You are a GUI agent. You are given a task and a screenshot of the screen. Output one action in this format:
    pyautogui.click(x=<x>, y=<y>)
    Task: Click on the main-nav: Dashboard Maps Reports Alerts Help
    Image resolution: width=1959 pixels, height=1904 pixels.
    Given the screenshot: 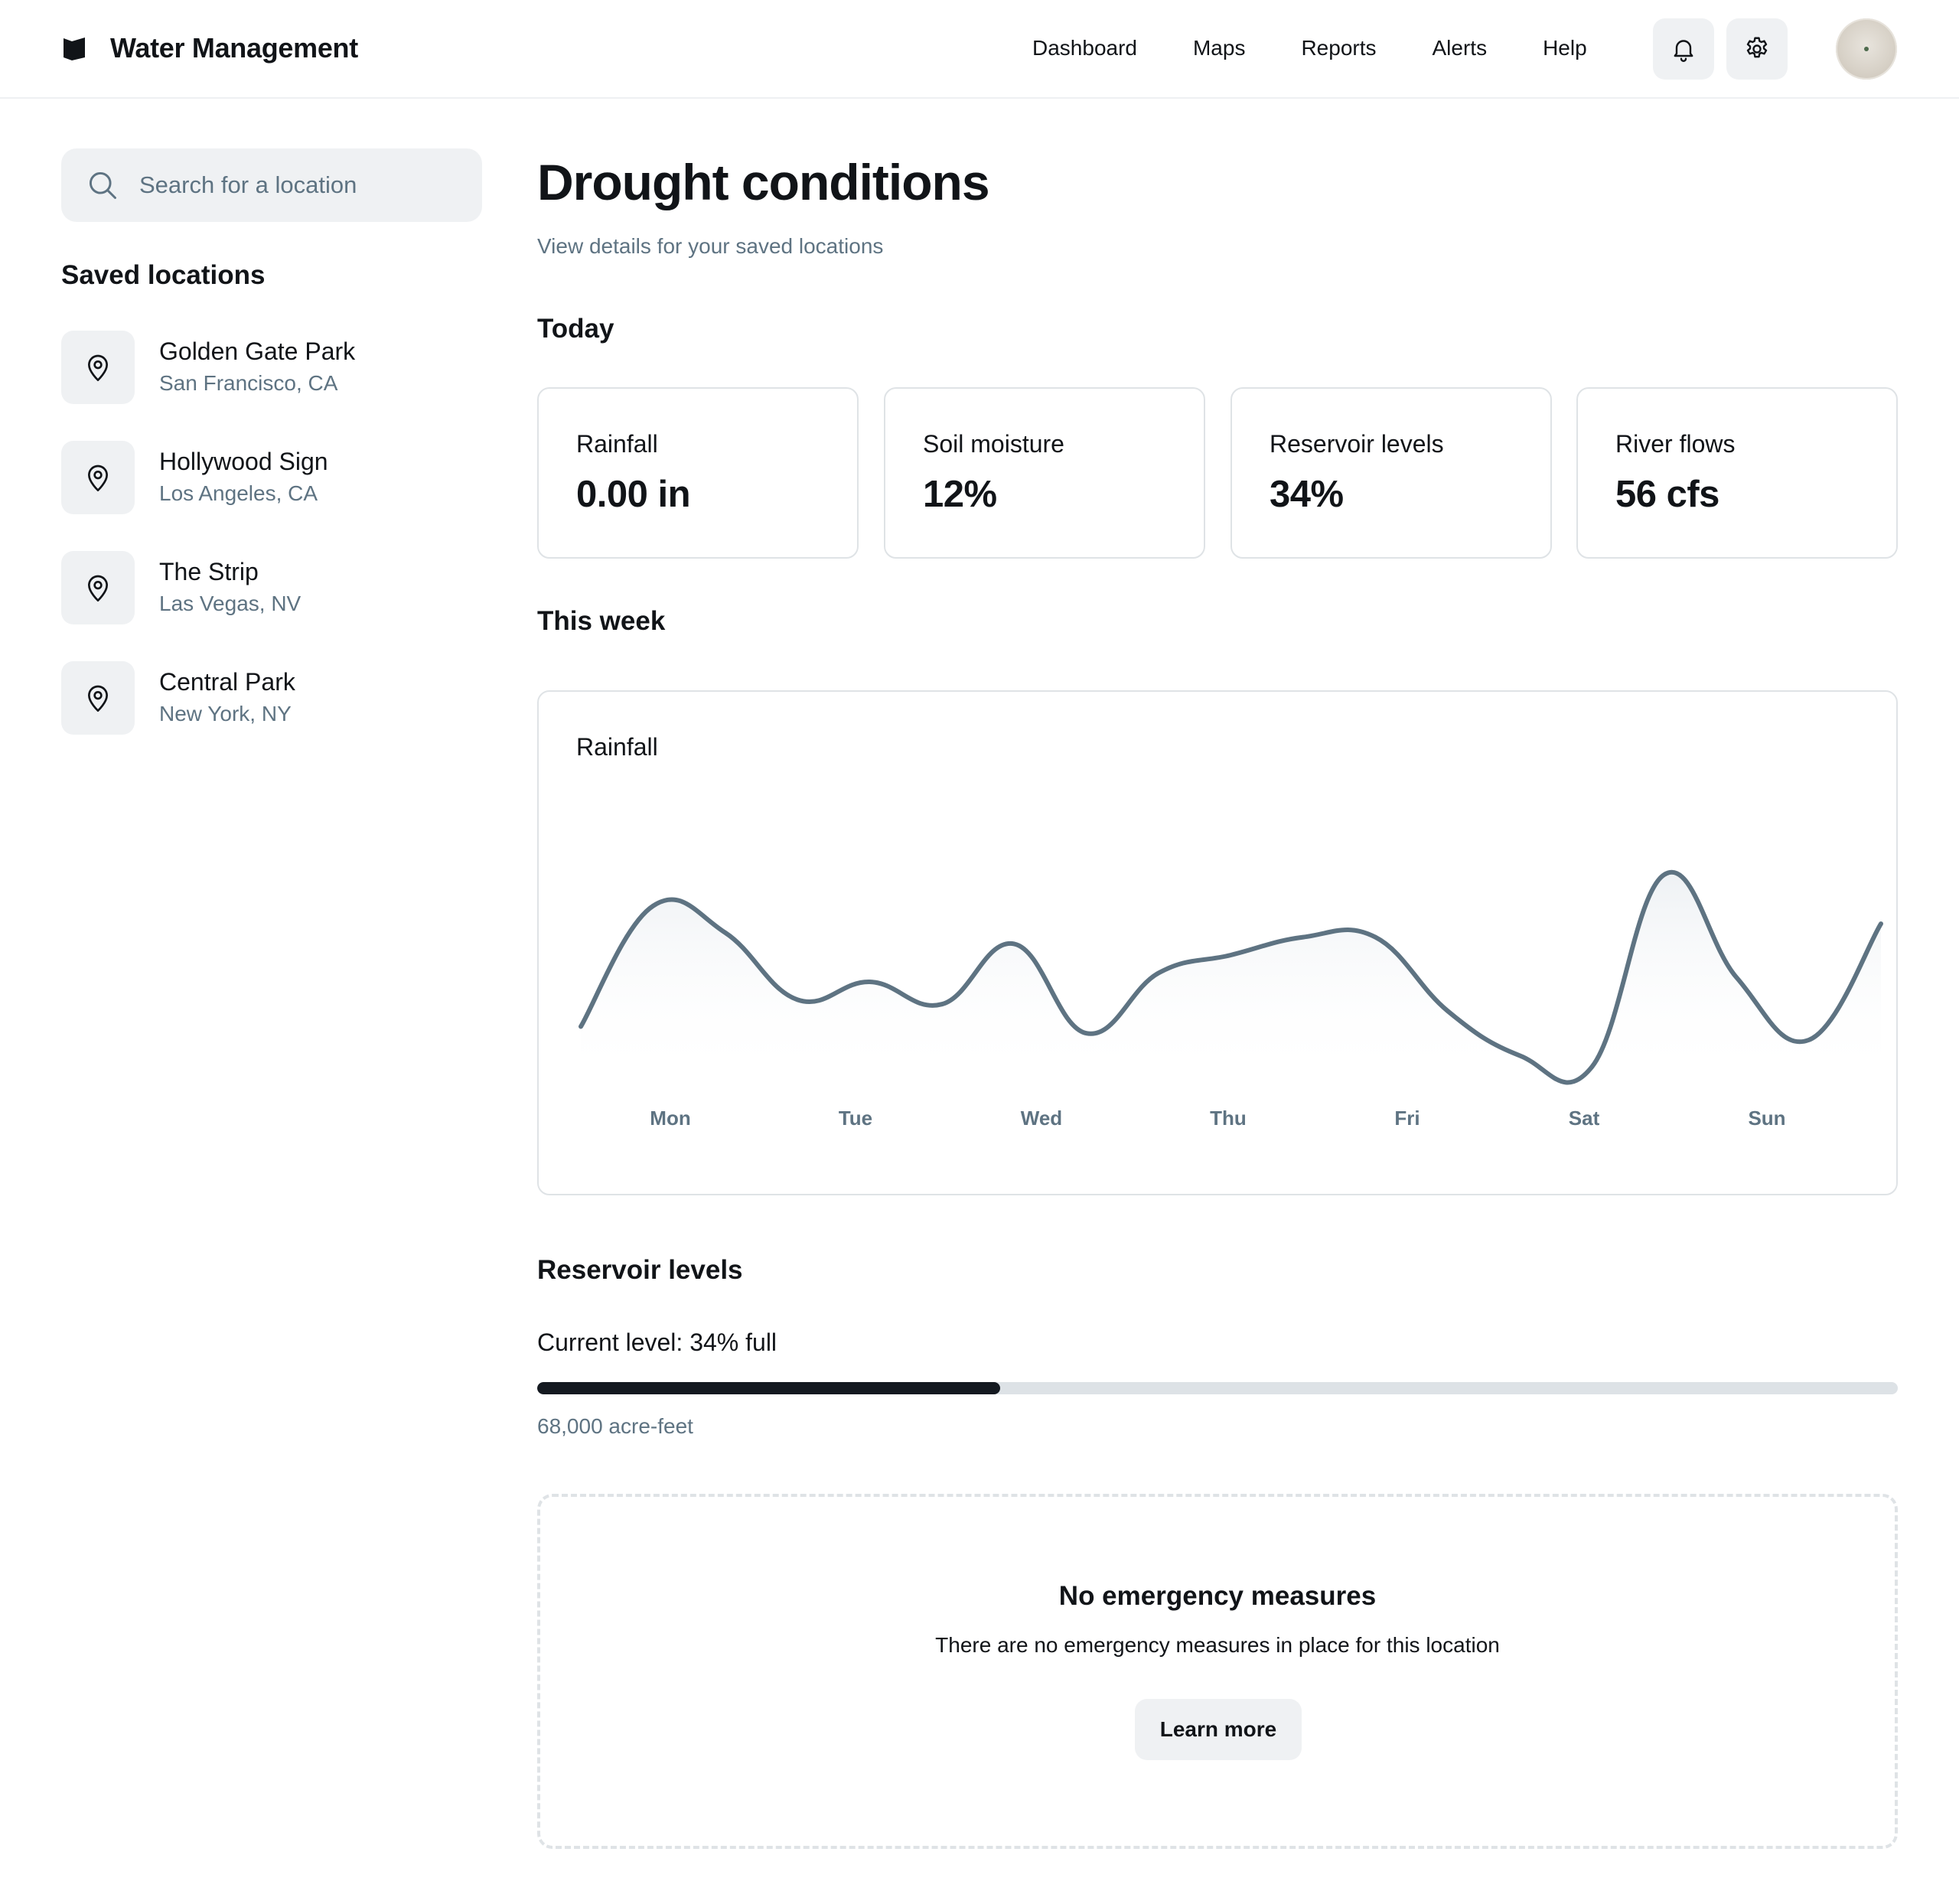 What is the action you would take?
    pyautogui.click(x=1337, y=48)
    